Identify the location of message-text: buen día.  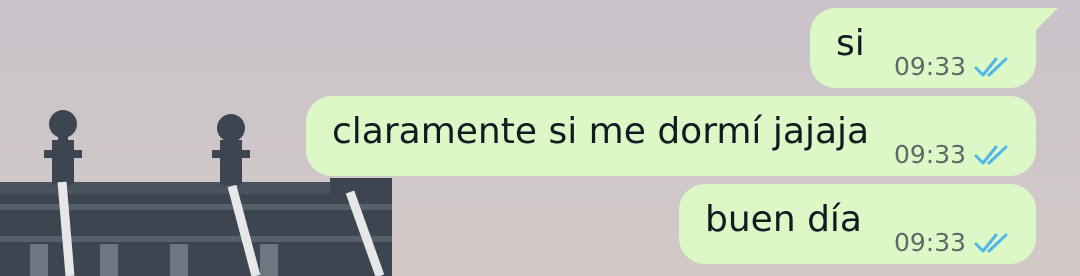
(783, 219).